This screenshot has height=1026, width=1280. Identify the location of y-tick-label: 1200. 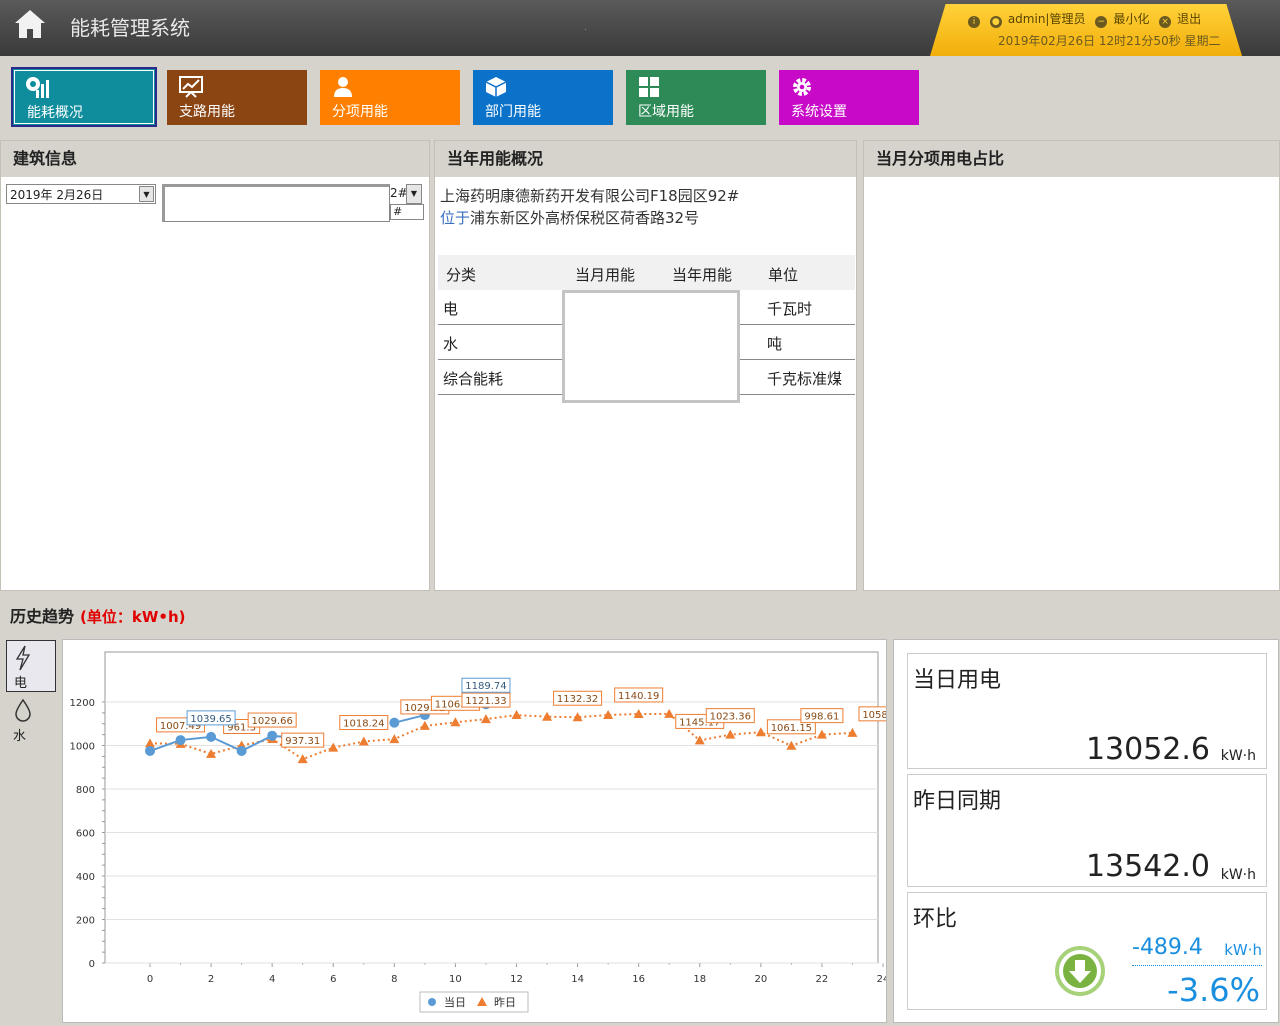
(82, 703).